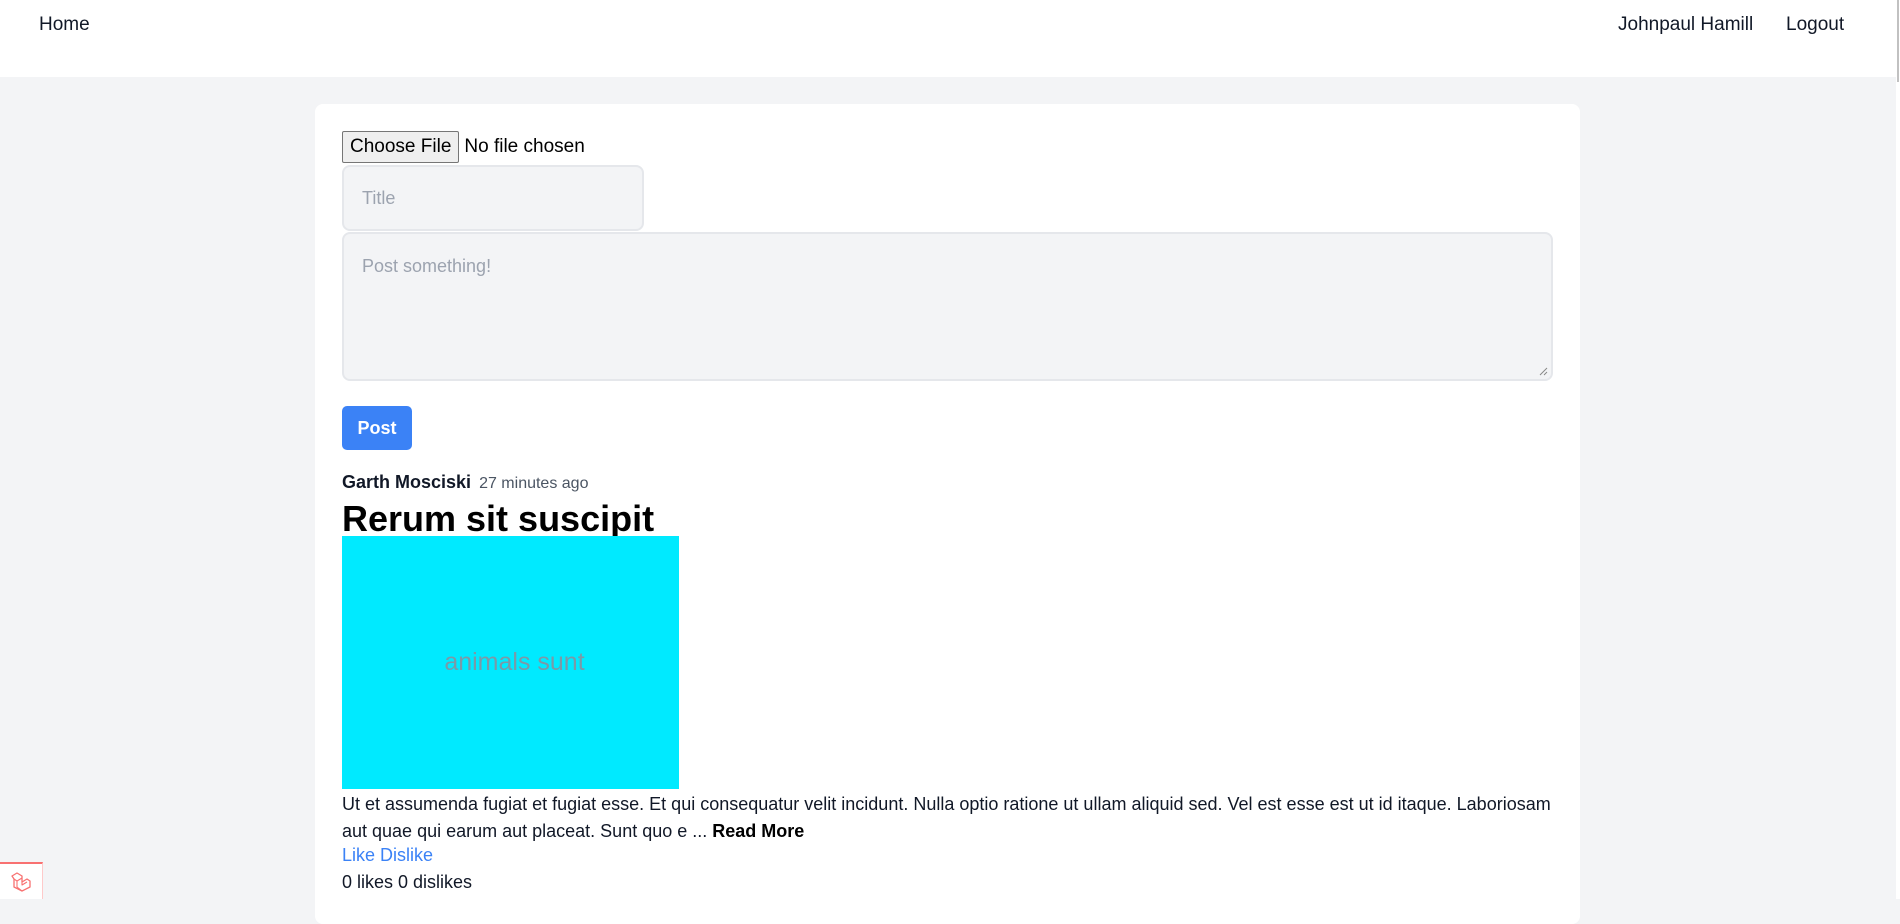  Describe the element at coordinates (1898, 41) in the screenshot. I see `scrollbar-thumb` at that location.